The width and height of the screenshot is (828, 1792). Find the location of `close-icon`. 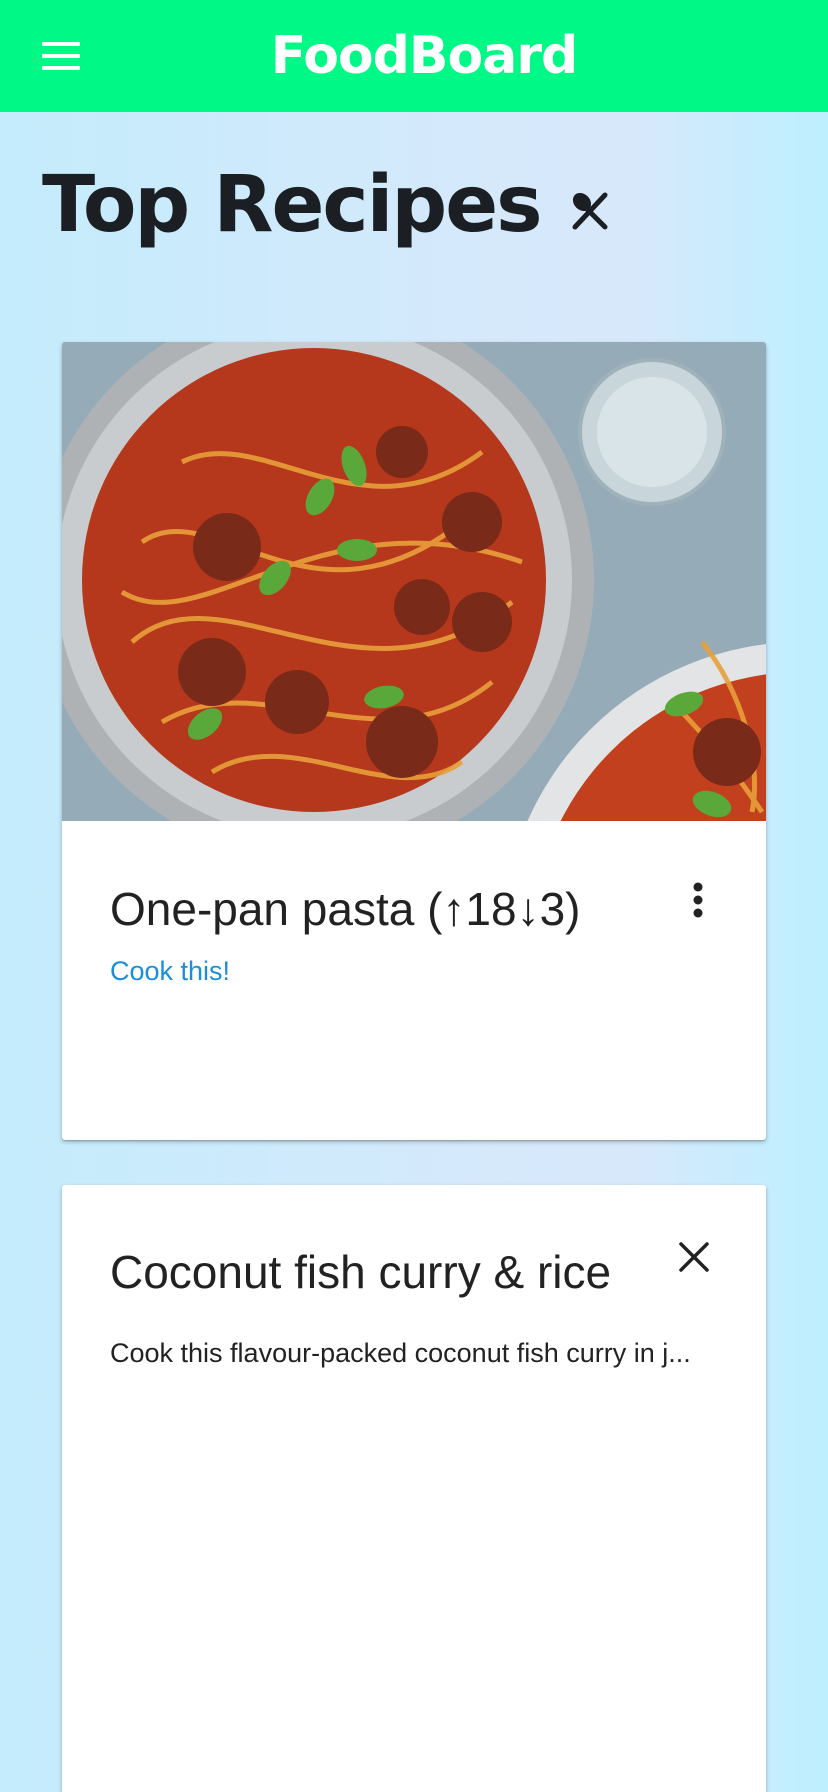

close-icon is located at coordinates (694, 1257).